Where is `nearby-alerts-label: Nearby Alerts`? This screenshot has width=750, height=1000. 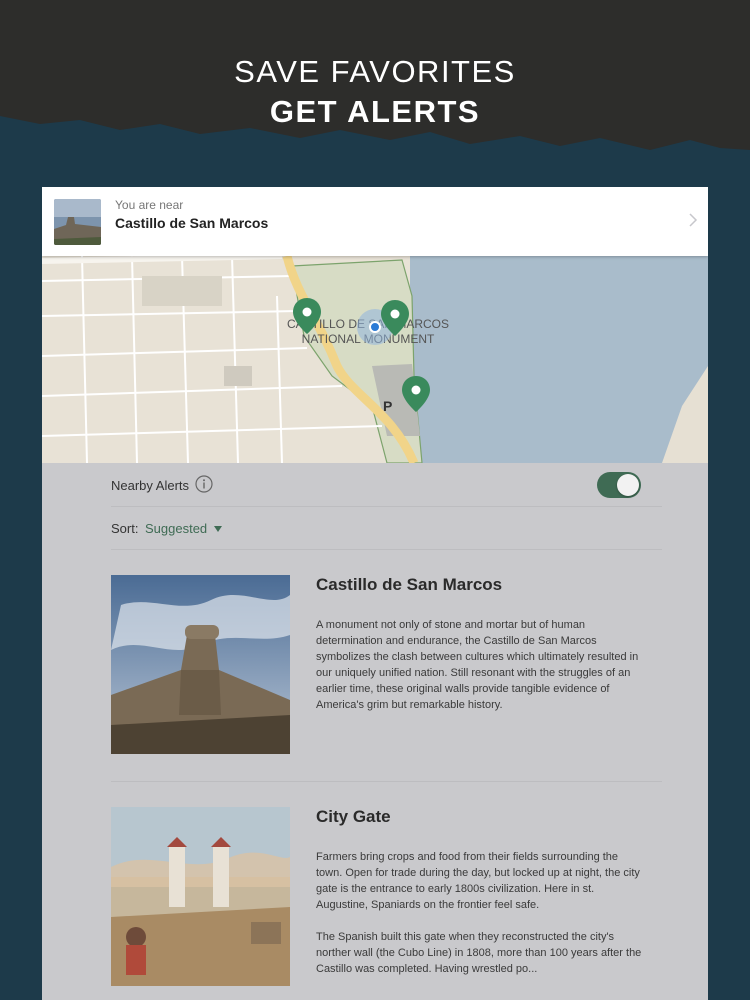
nearby-alerts-label: Nearby Alerts is located at coordinates (150, 485).